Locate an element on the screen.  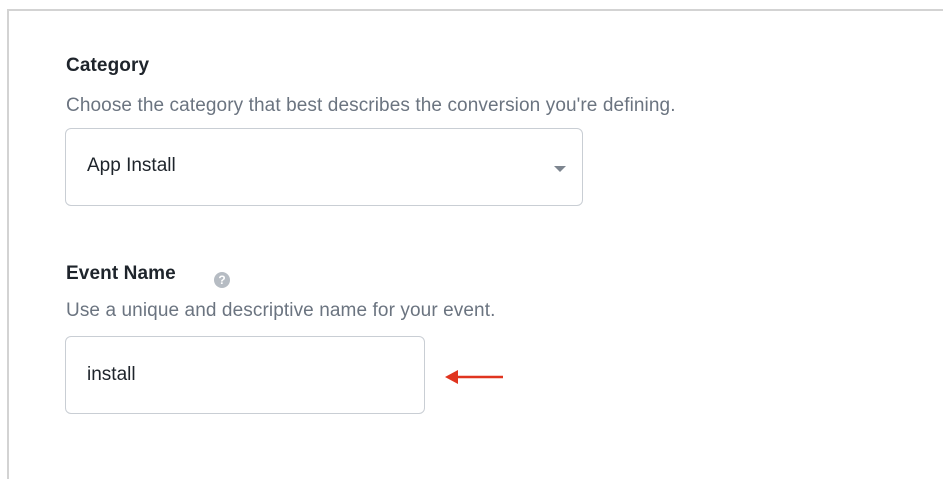
event-name-input is located at coordinates (245, 375).